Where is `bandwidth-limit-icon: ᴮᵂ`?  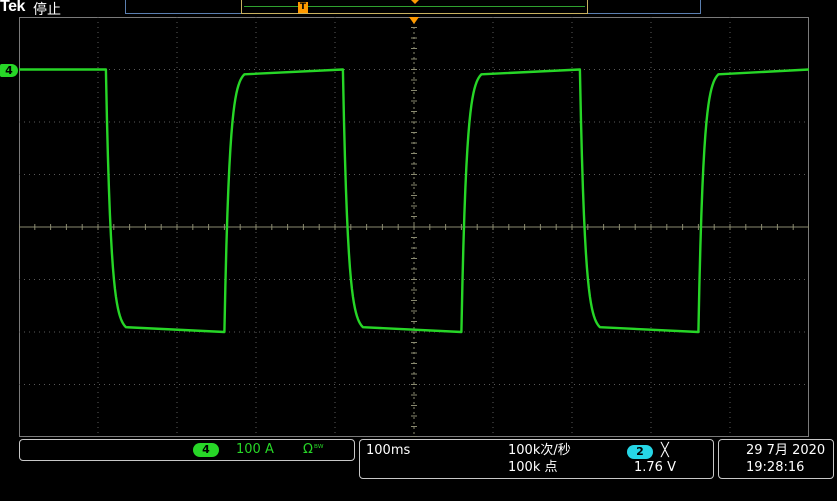 bandwidth-limit-icon: ᴮᵂ is located at coordinates (319, 449).